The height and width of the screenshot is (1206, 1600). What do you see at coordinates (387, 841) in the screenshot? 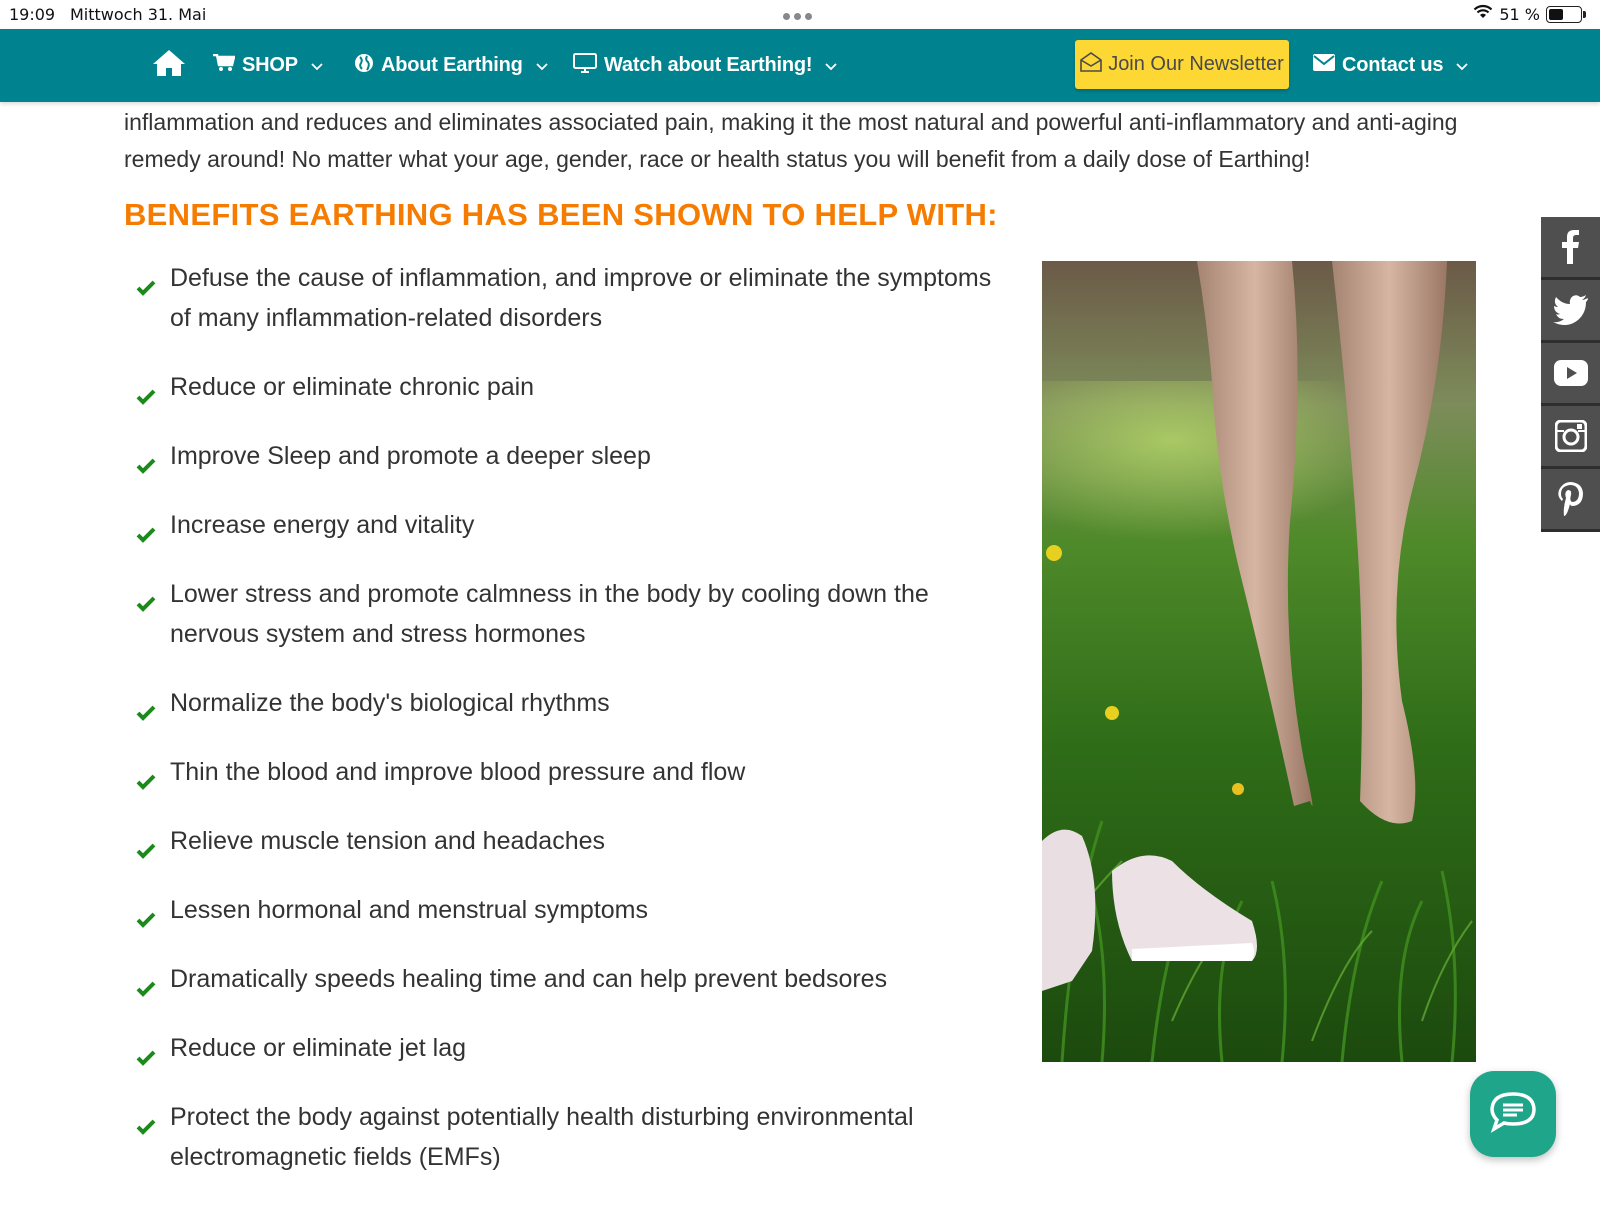
I see `benefit-text: Relieve muscle tension and headaches` at bounding box center [387, 841].